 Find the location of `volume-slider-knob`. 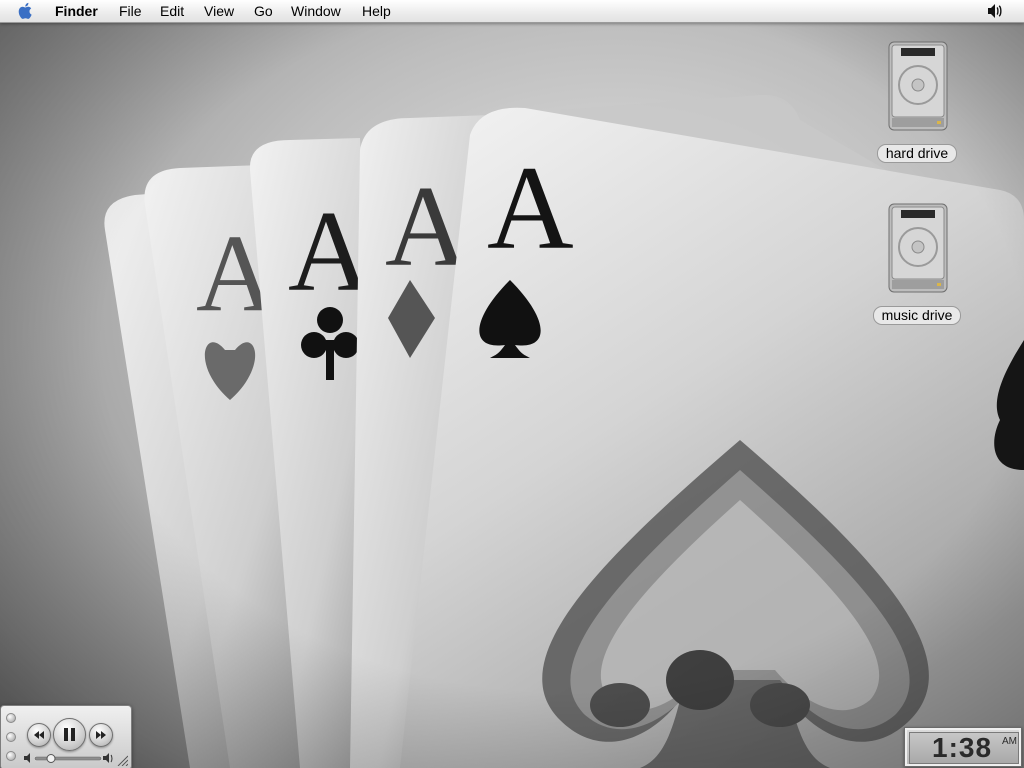

volume-slider-knob is located at coordinates (51, 758).